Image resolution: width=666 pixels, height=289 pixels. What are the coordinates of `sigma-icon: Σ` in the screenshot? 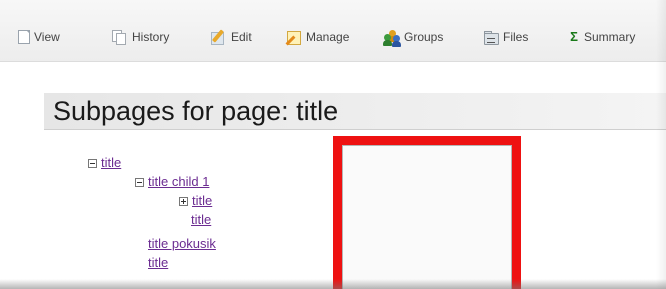 It's located at (574, 36).